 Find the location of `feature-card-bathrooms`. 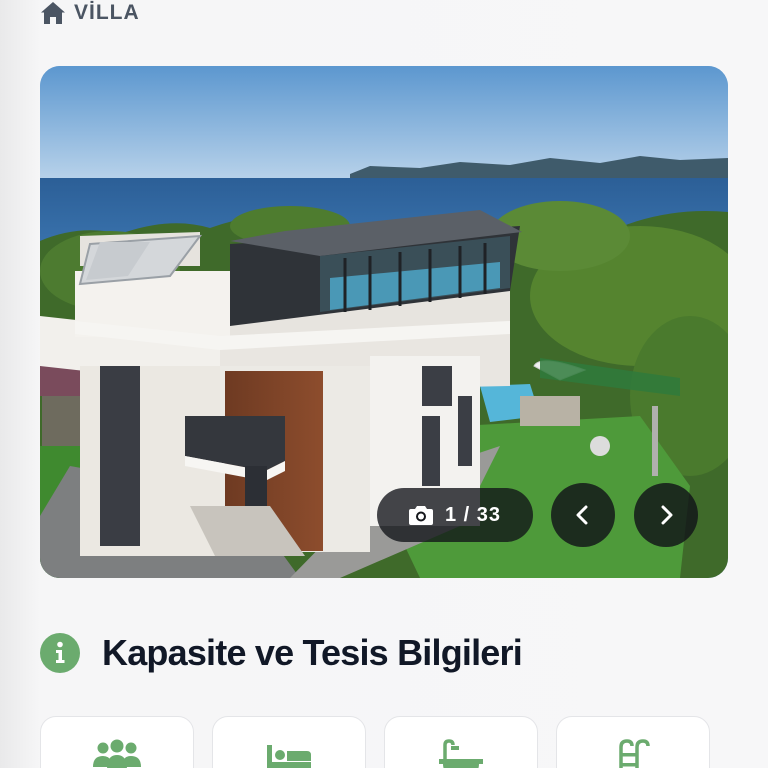

feature-card-bathrooms is located at coordinates (461, 742).